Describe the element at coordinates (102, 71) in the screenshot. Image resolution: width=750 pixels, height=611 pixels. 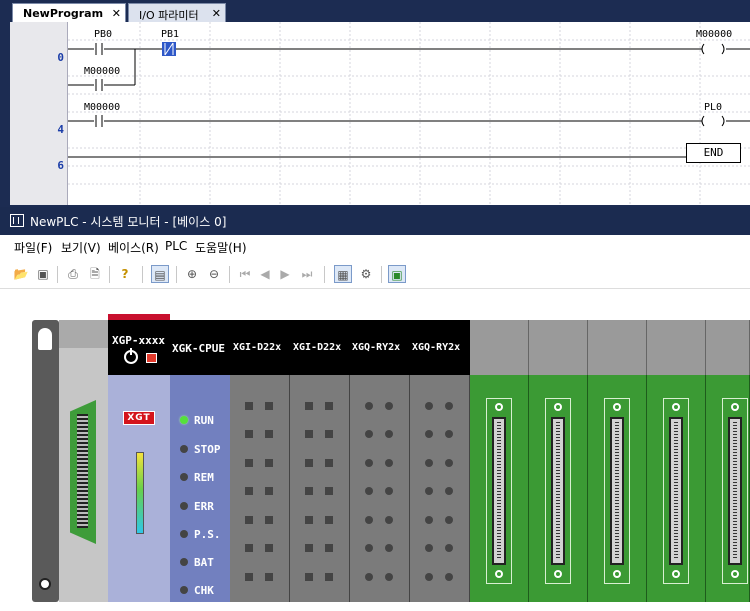
I see `contact-m00000-seal-label: M00000` at that location.